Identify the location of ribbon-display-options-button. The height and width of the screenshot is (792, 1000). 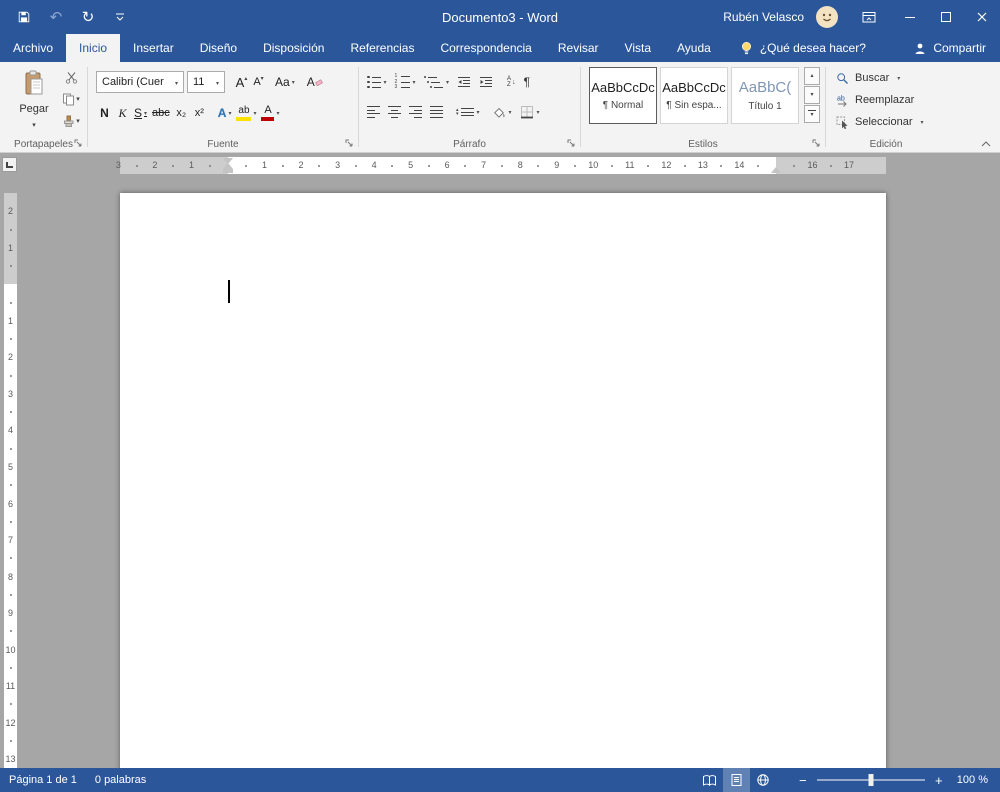
(869, 17).